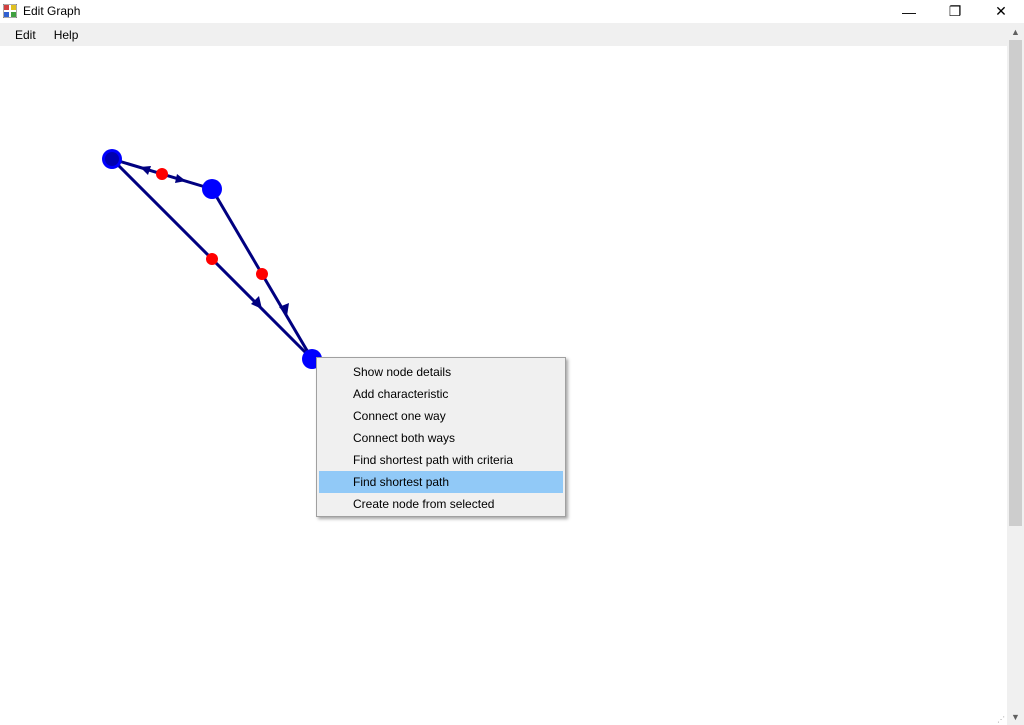 This screenshot has height=725, width=1024. What do you see at coordinates (145, 170) in the screenshot?
I see `arrow-head` at bounding box center [145, 170].